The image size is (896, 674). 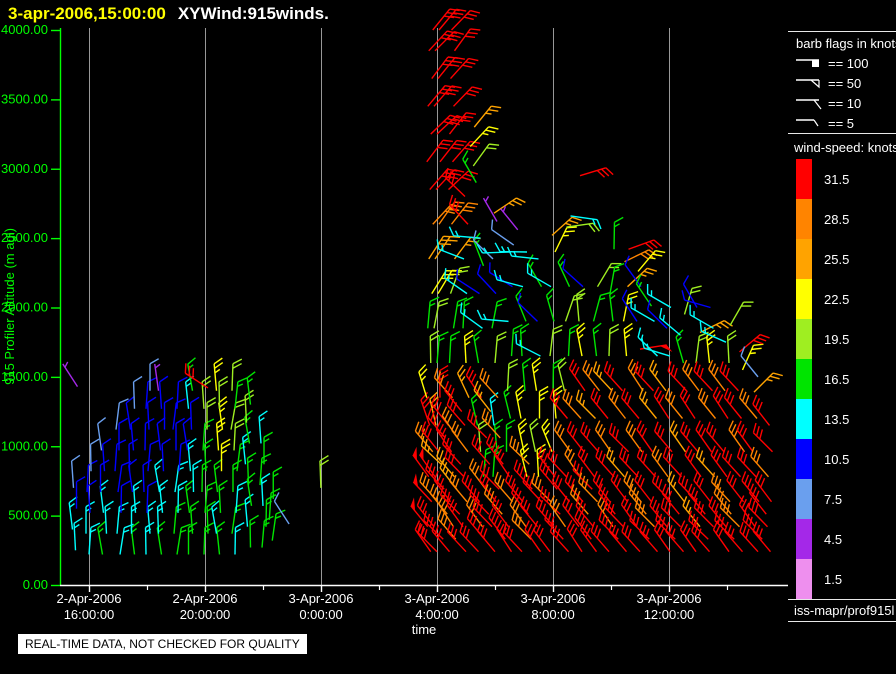 I want to click on colorbar-entry: 31.5, so click(x=842, y=179).